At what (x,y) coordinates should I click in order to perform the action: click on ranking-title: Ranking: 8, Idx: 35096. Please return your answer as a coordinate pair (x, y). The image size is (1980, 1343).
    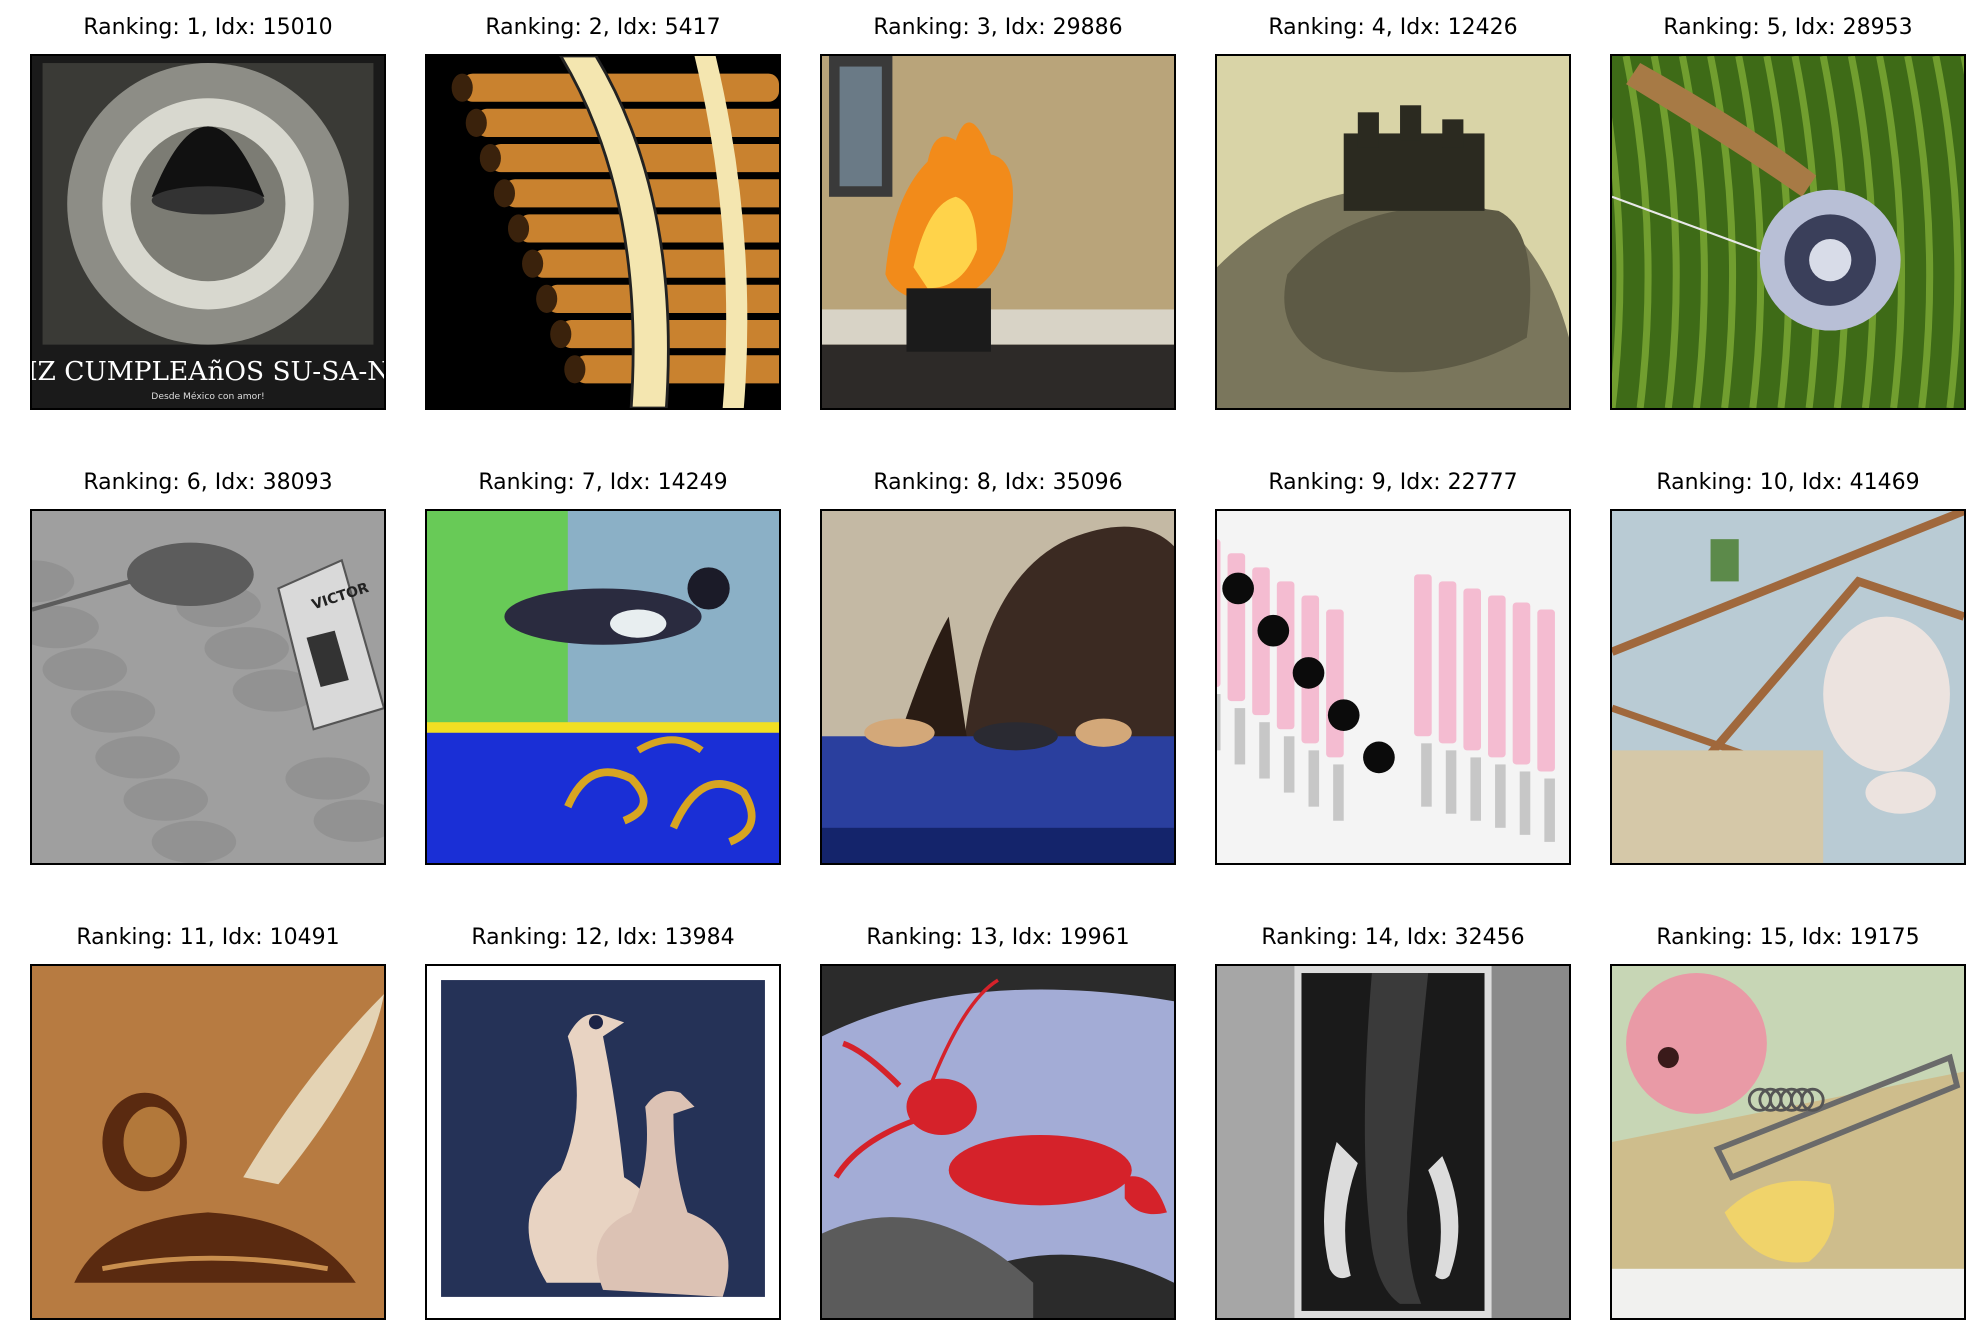
    Looking at the image, I should click on (998, 482).